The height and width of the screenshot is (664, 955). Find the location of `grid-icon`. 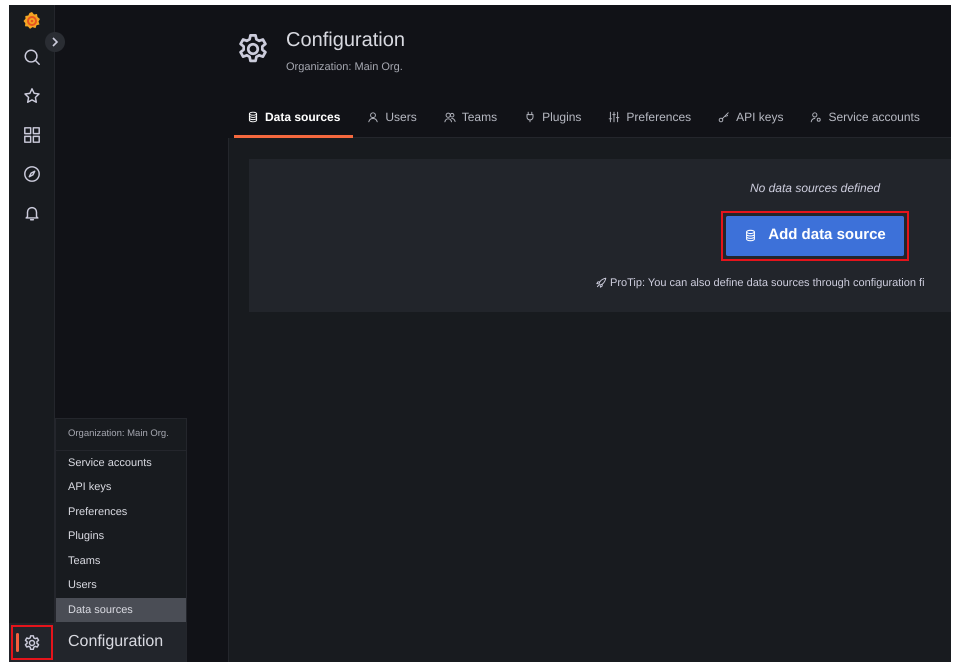

grid-icon is located at coordinates (31, 135).